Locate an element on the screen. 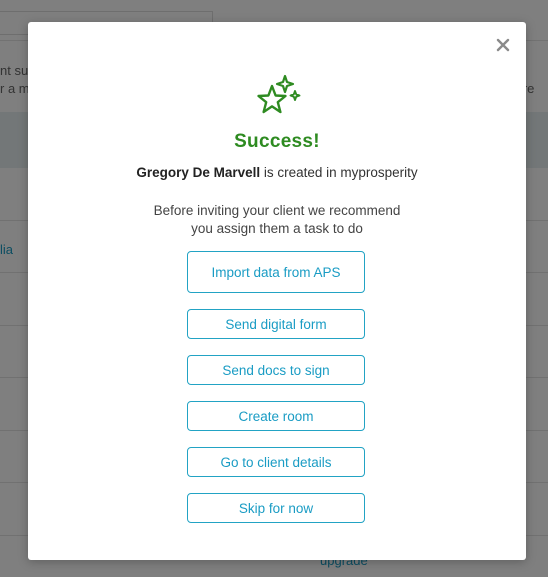 This screenshot has width=548, height=577. close-icon-glyph is located at coordinates (503, 45).